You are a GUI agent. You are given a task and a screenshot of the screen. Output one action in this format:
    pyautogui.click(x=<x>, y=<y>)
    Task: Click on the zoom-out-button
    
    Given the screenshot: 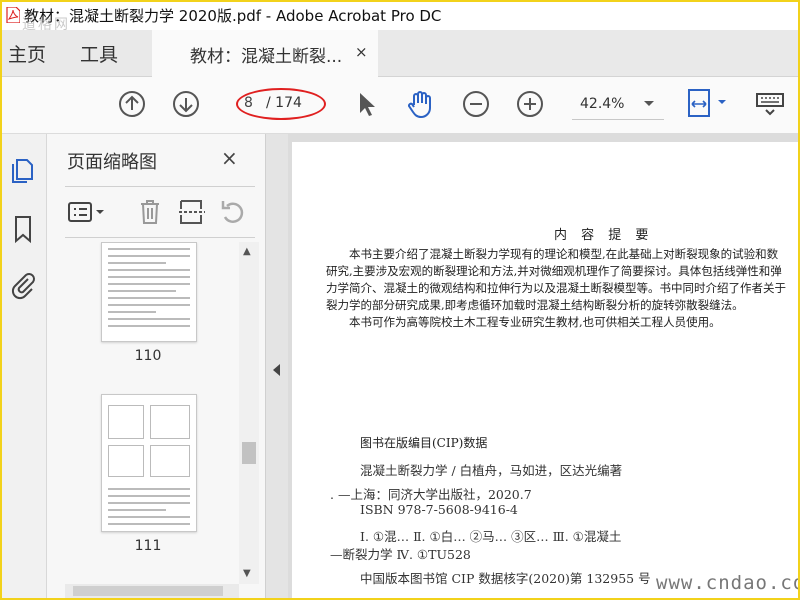 What is the action you would take?
    pyautogui.click(x=476, y=104)
    